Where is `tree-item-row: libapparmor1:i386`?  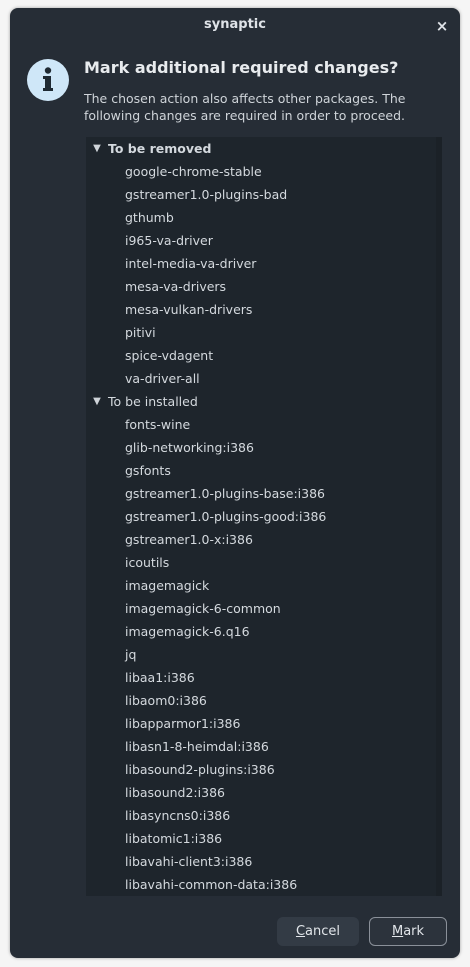
tree-item-row: libapparmor1:i386 is located at coordinates (264, 723).